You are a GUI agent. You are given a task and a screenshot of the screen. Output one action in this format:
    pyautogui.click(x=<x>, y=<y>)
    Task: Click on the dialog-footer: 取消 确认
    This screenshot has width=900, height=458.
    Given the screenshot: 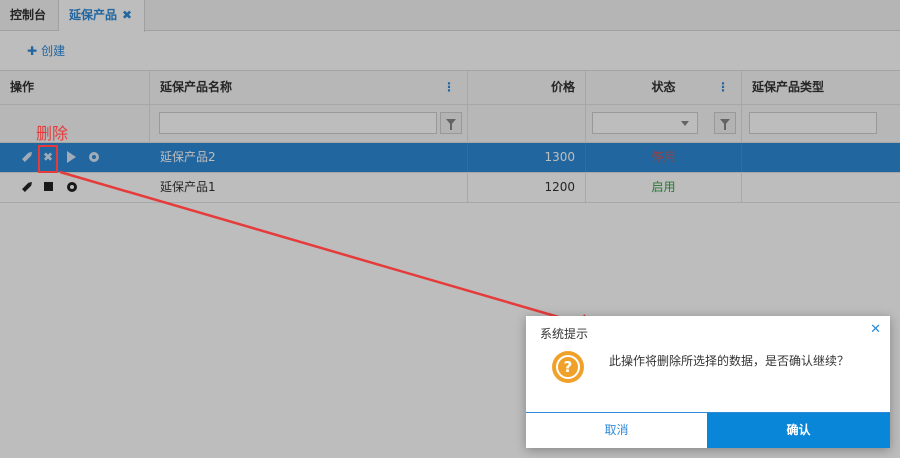 What is the action you would take?
    pyautogui.click(x=708, y=430)
    